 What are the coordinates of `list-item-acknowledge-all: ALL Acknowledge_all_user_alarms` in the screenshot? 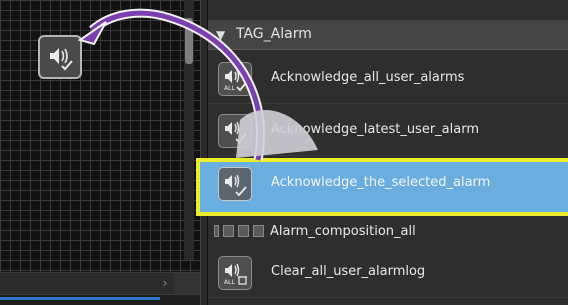 It's located at (388, 79).